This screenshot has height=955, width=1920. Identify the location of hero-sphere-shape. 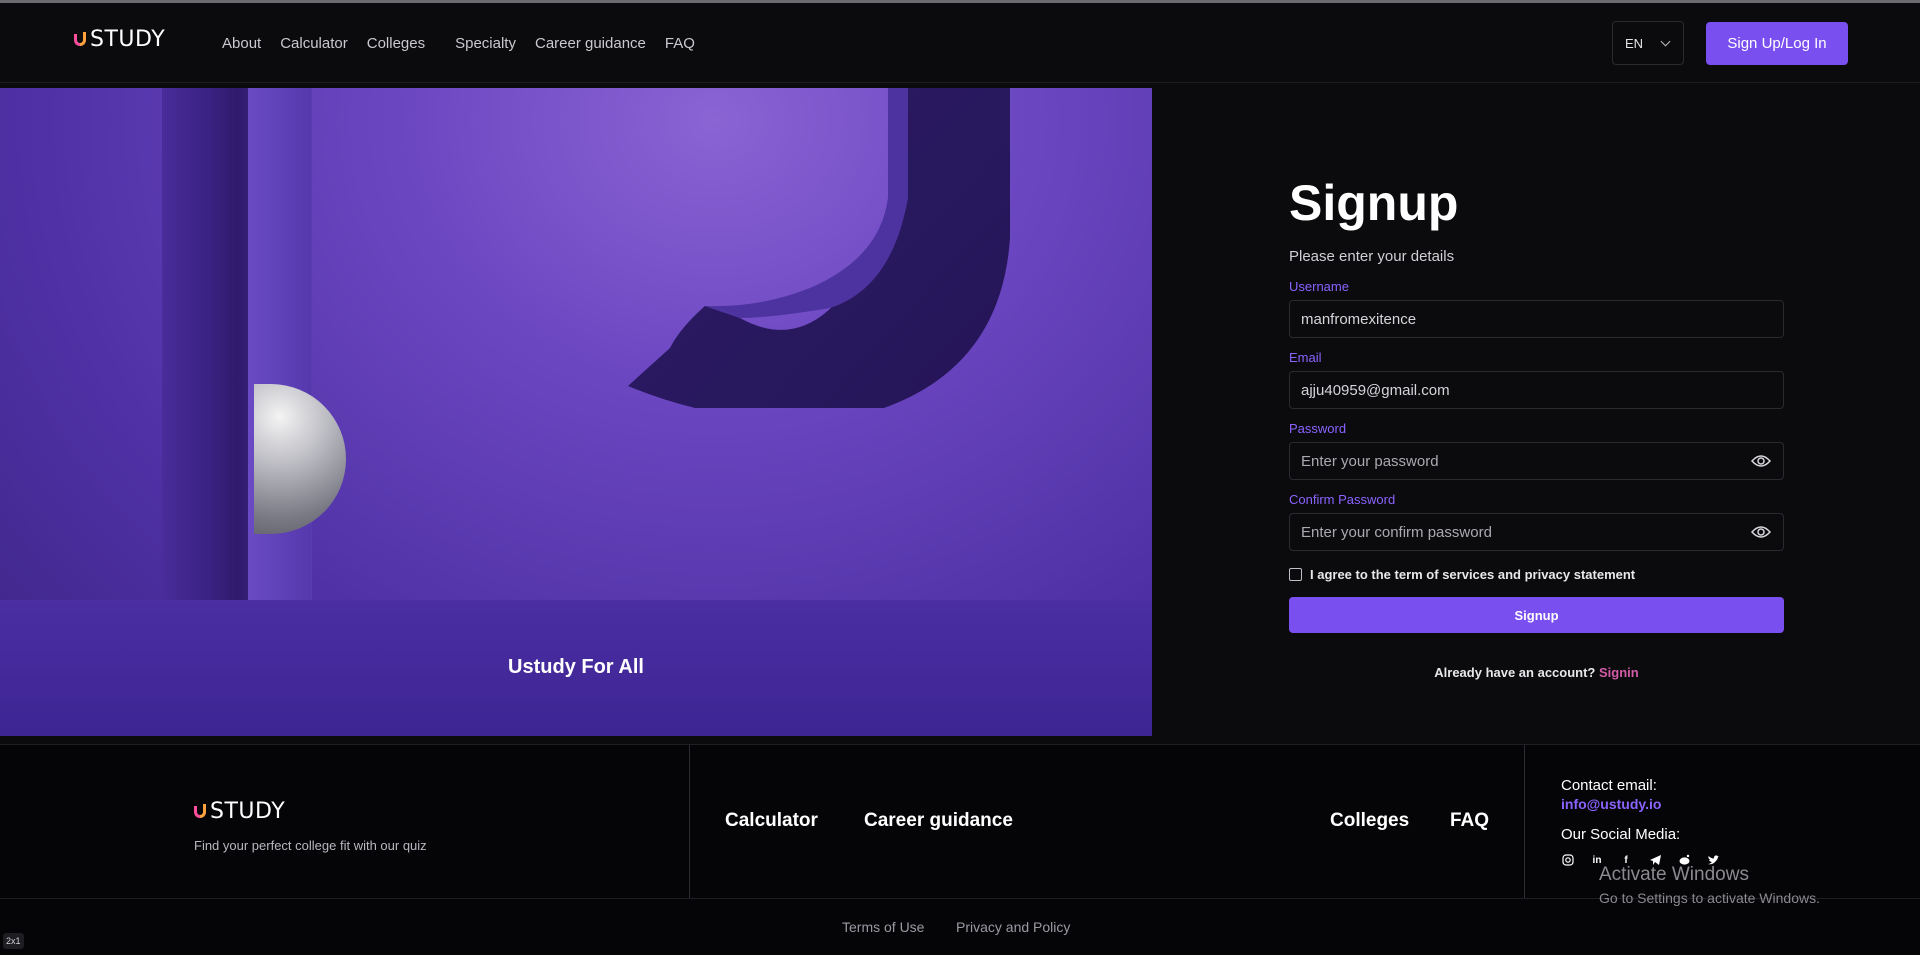
(300, 459).